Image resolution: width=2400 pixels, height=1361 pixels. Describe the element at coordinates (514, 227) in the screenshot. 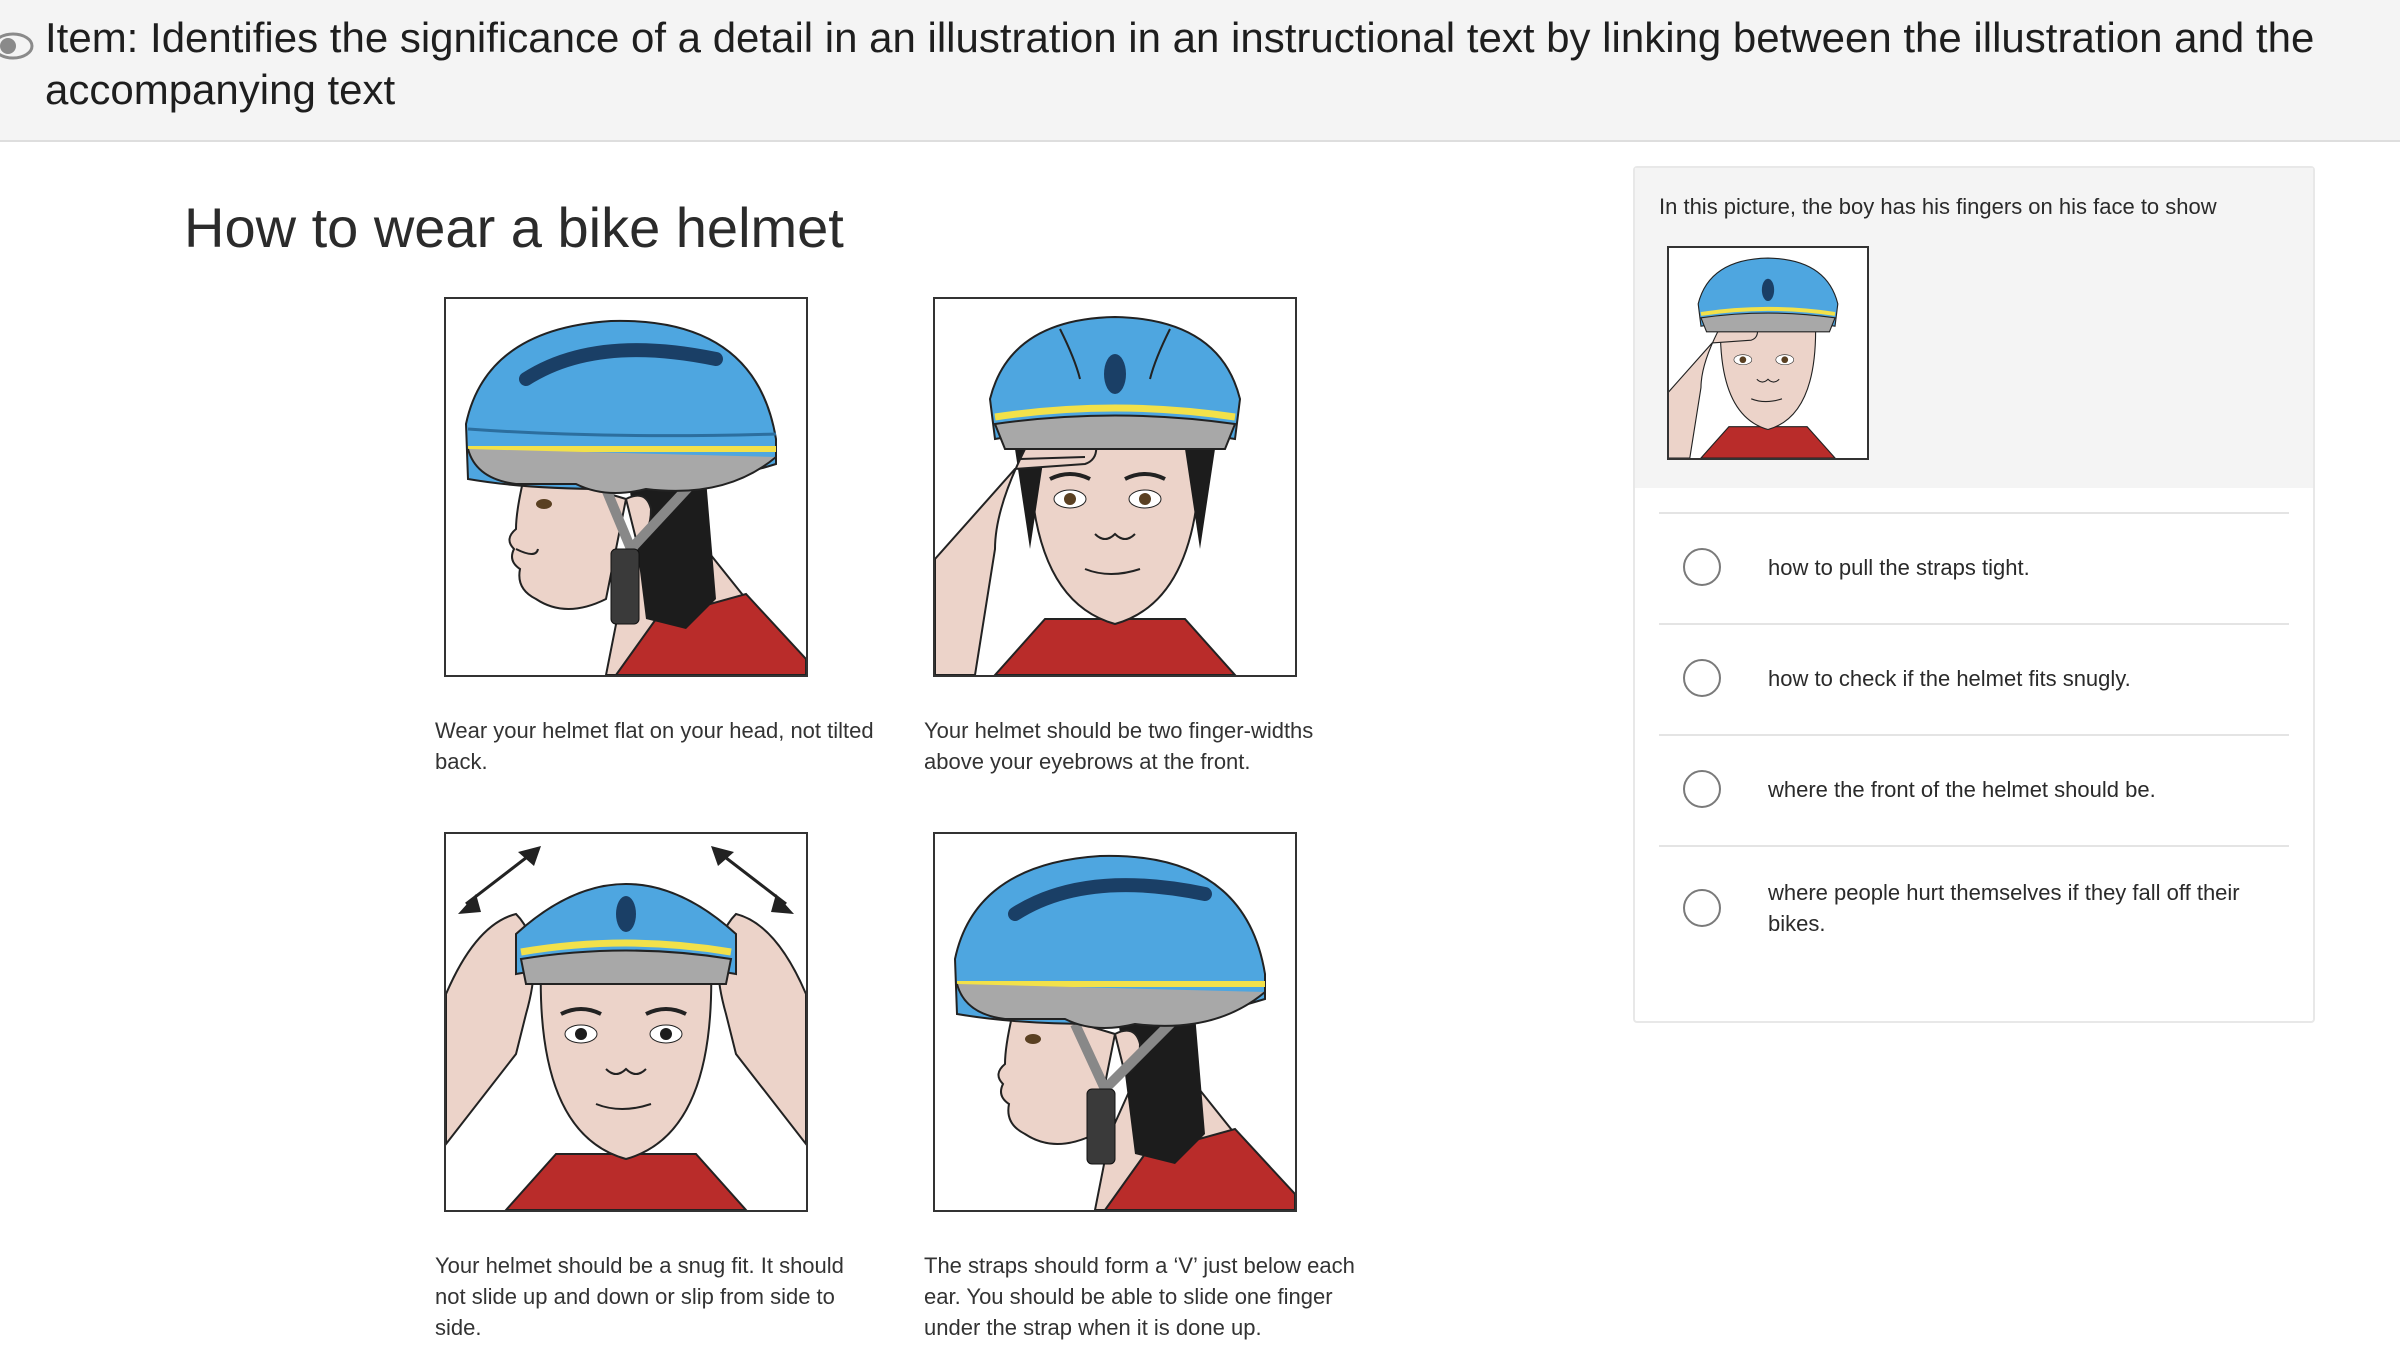

I see `article-title: How to wear a bike helmet` at that location.